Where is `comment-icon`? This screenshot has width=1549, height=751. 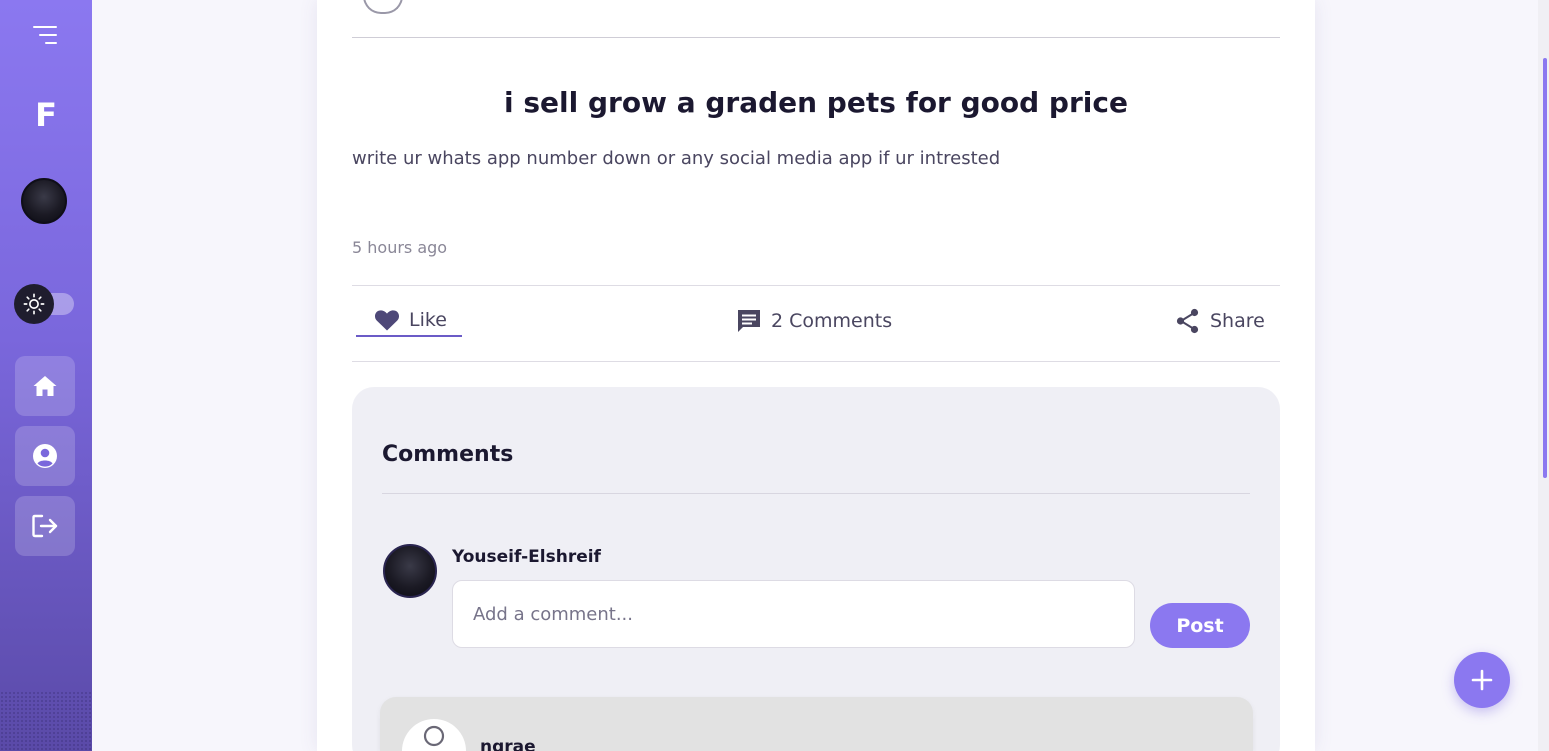 comment-icon is located at coordinates (749, 321).